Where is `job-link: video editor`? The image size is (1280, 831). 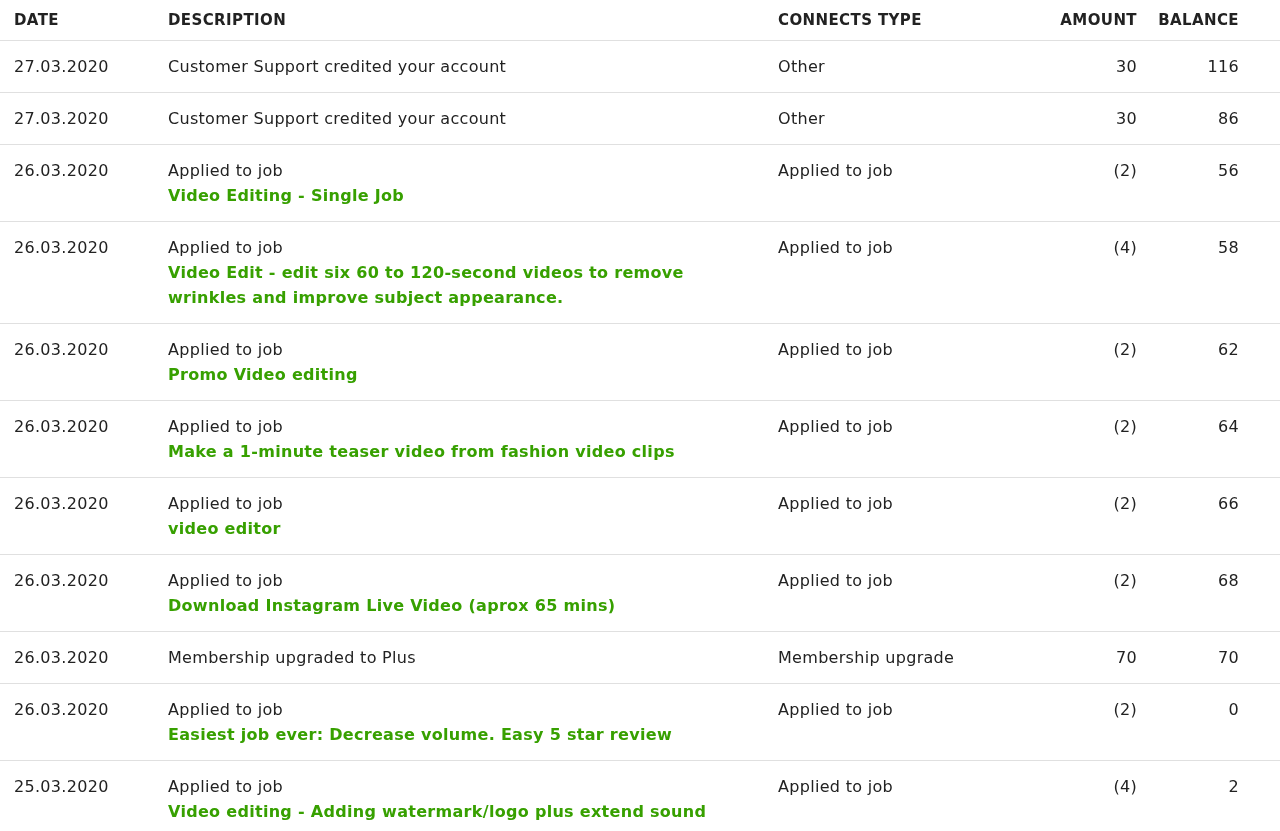 job-link: video editor is located at coordinates (224, 528).